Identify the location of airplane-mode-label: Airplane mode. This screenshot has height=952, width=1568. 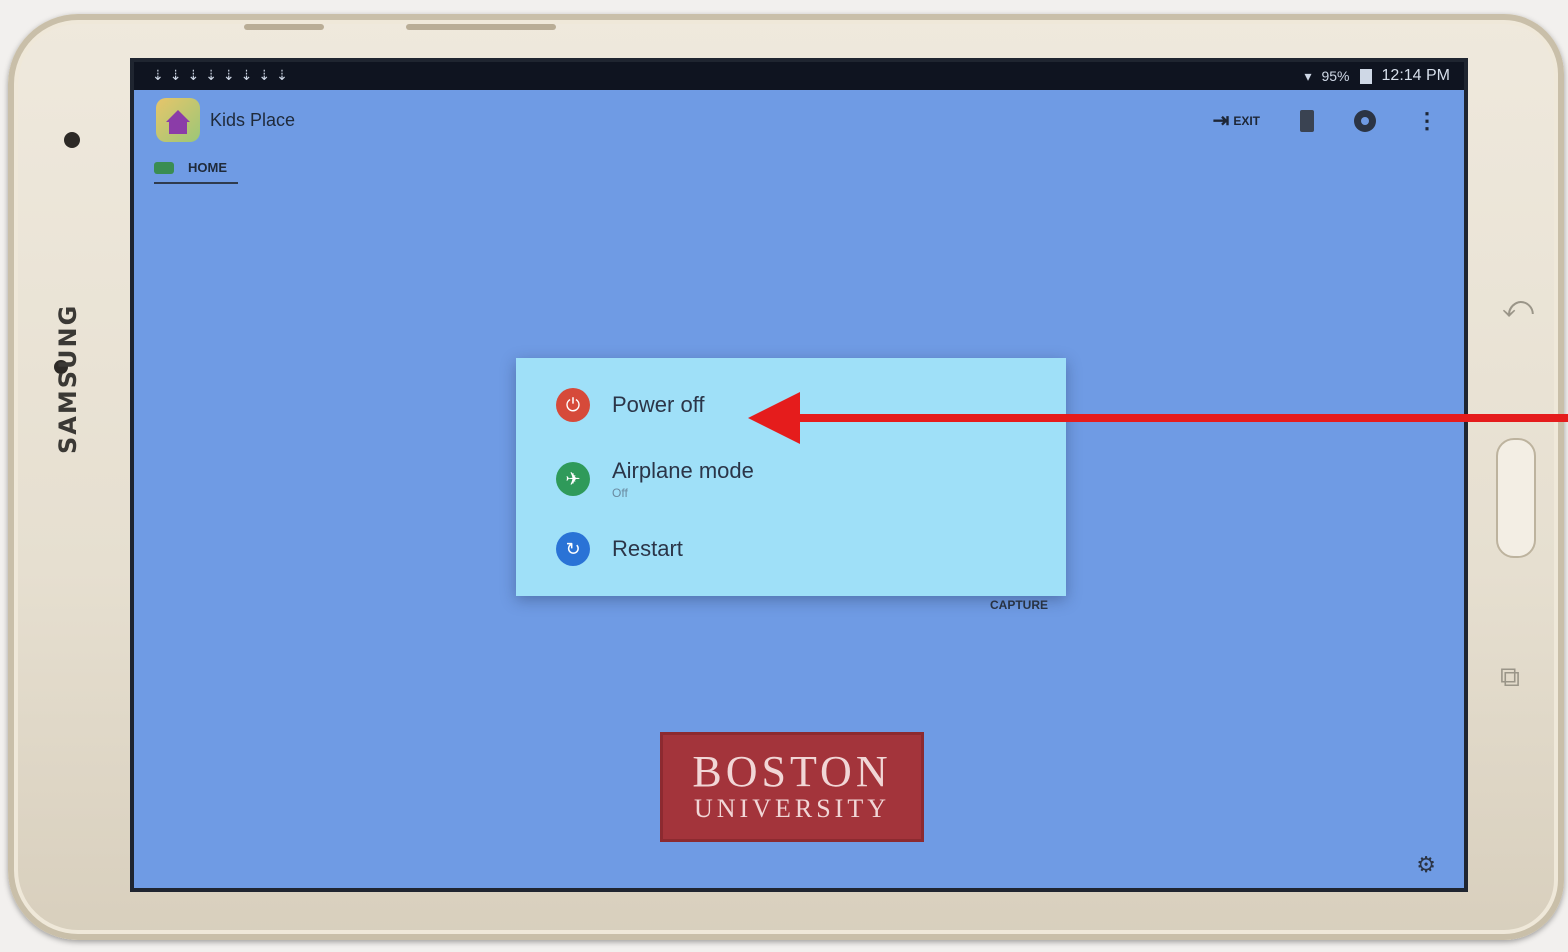
(683, 470).